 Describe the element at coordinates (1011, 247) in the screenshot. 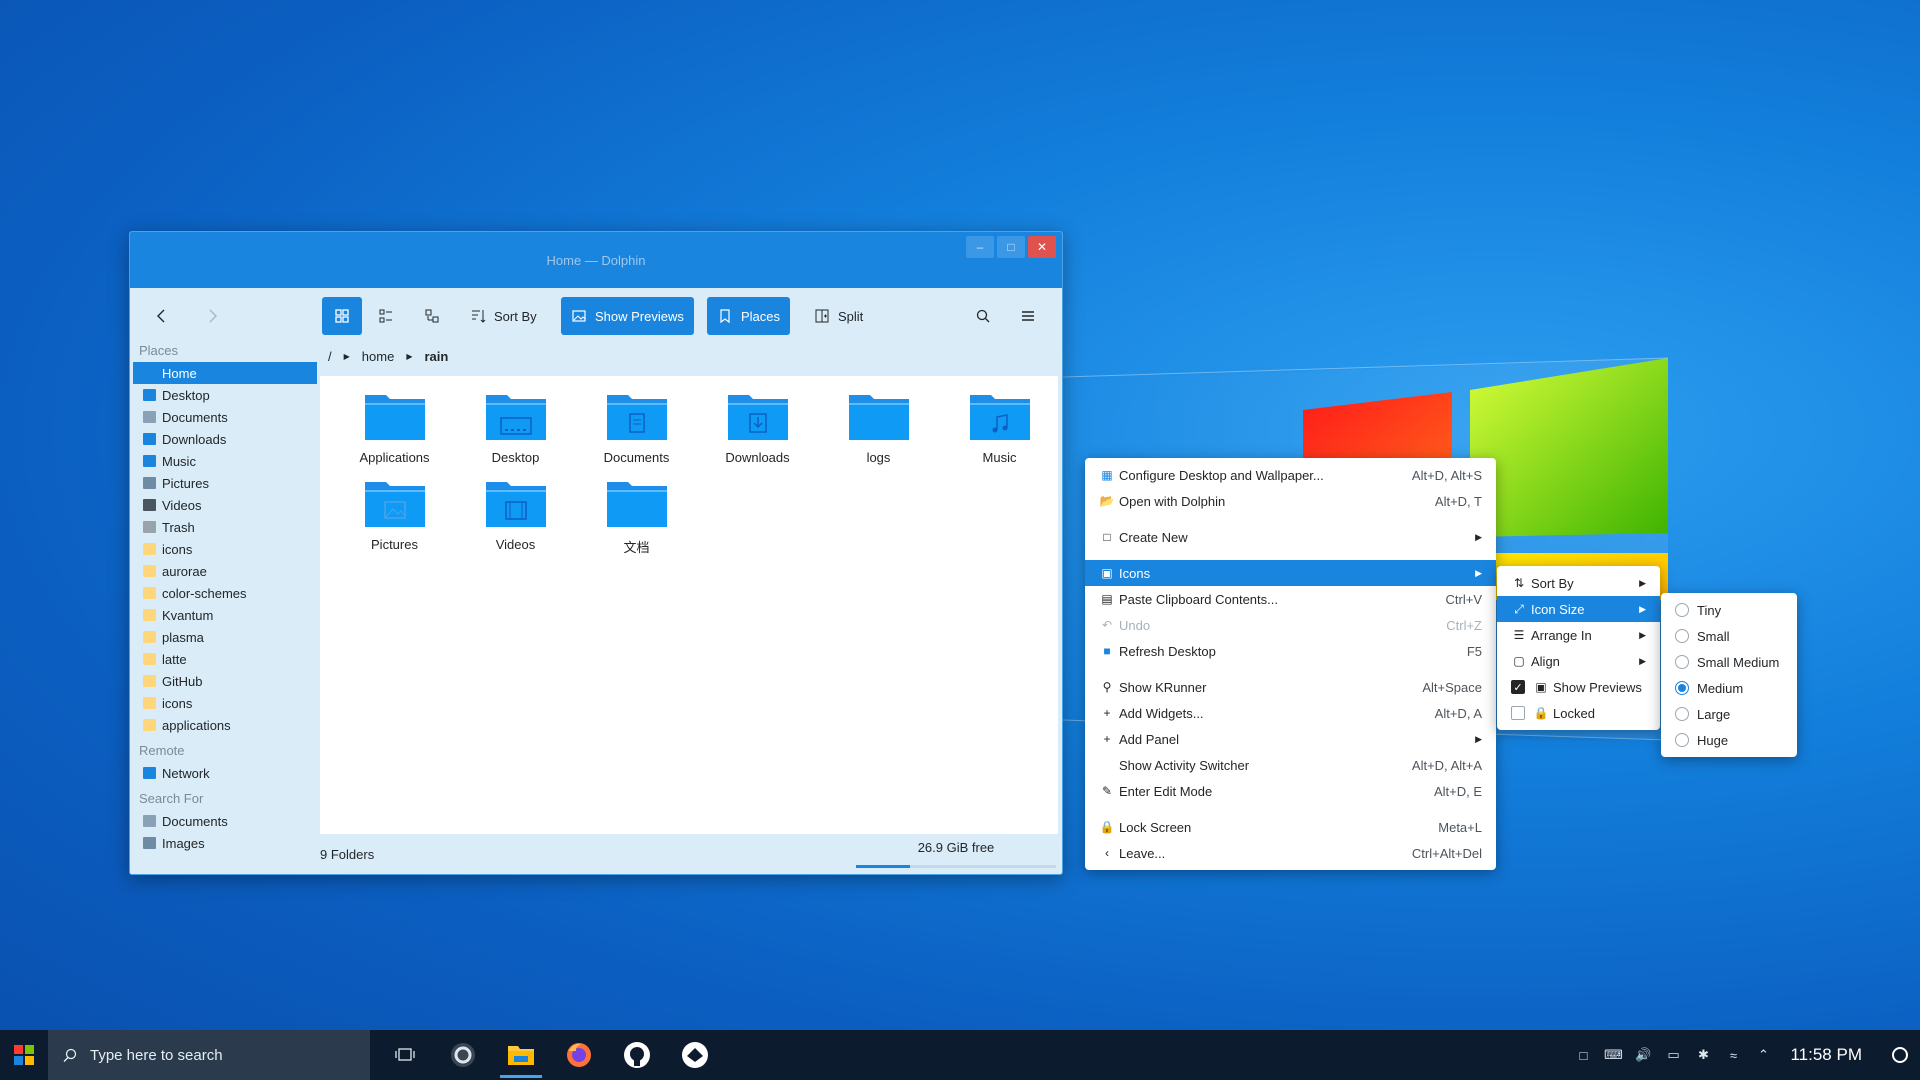

I see `maximize-button: □` at that location.